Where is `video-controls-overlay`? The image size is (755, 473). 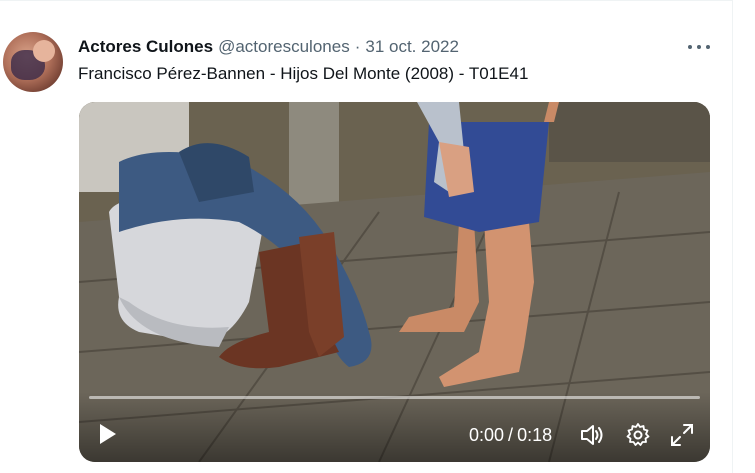
video-controls-overlay is located at coordinates (394, 427).